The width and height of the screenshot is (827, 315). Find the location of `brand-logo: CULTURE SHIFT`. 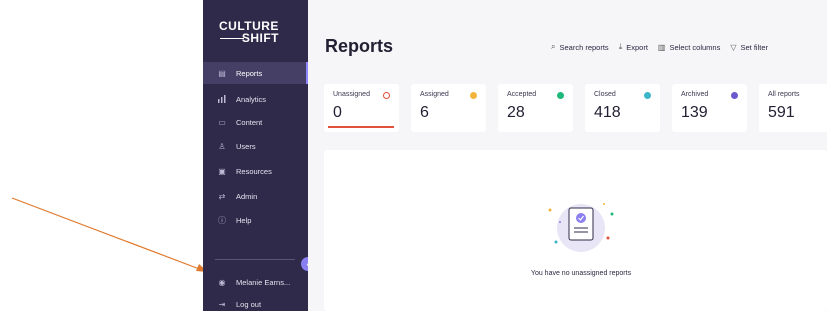

brand-logo: CULTURE SHIFT is located at coordinates (259, 32).